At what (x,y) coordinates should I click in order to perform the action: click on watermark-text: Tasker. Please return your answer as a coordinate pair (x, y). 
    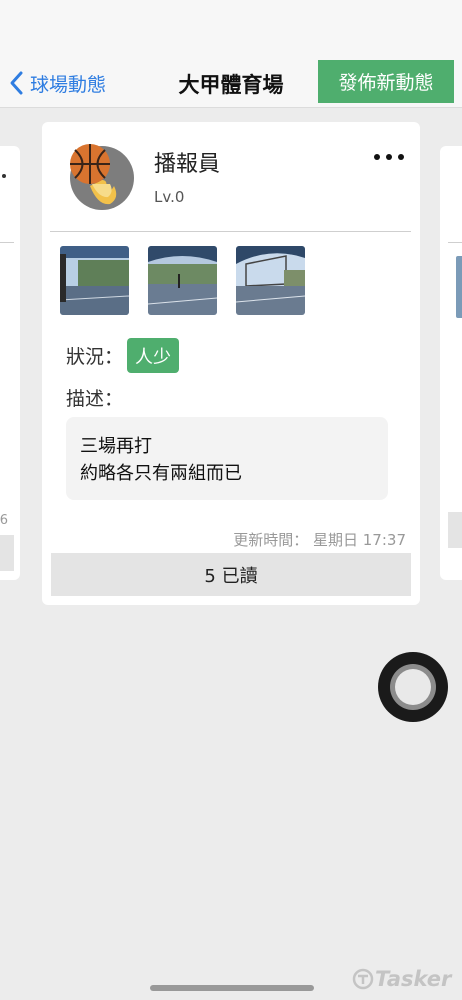
    Looking at the image, I should click on (413, 979).